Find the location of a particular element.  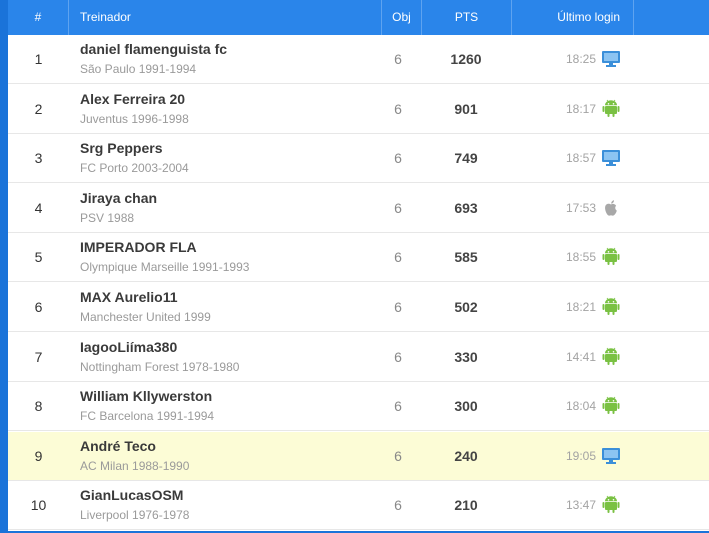

last-login-time: 19:05 is located at coordinates (580, 455).